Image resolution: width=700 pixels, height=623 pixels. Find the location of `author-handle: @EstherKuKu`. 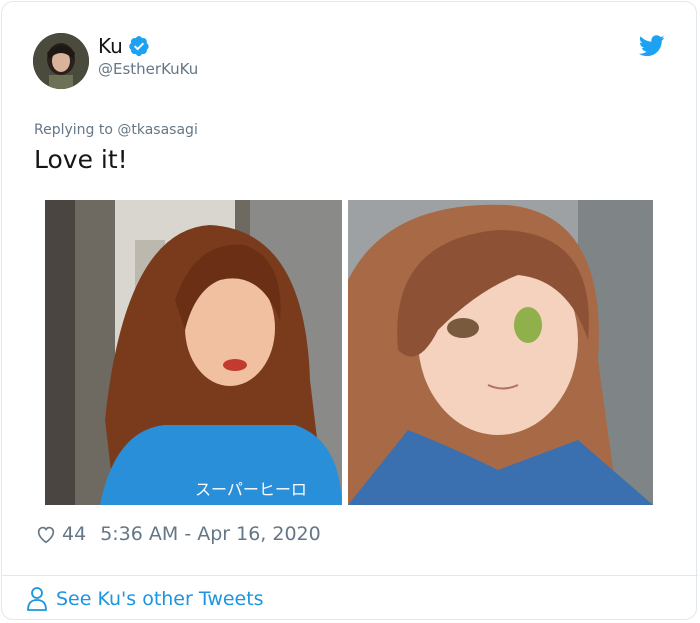

author-handle: @EstherKuKu is located at coordinates (148, 69).